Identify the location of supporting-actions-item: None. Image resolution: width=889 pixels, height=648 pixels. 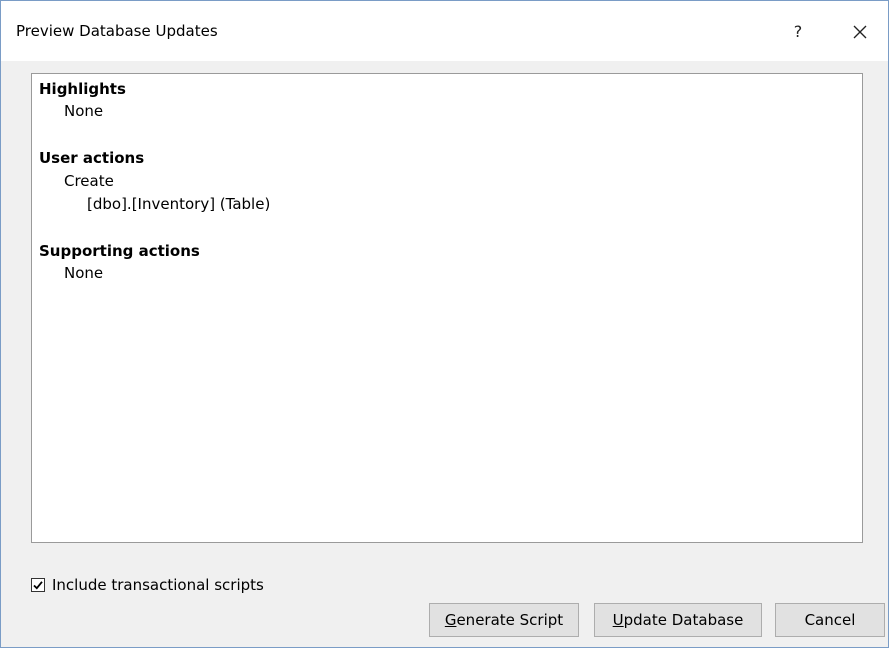
(84, 273).